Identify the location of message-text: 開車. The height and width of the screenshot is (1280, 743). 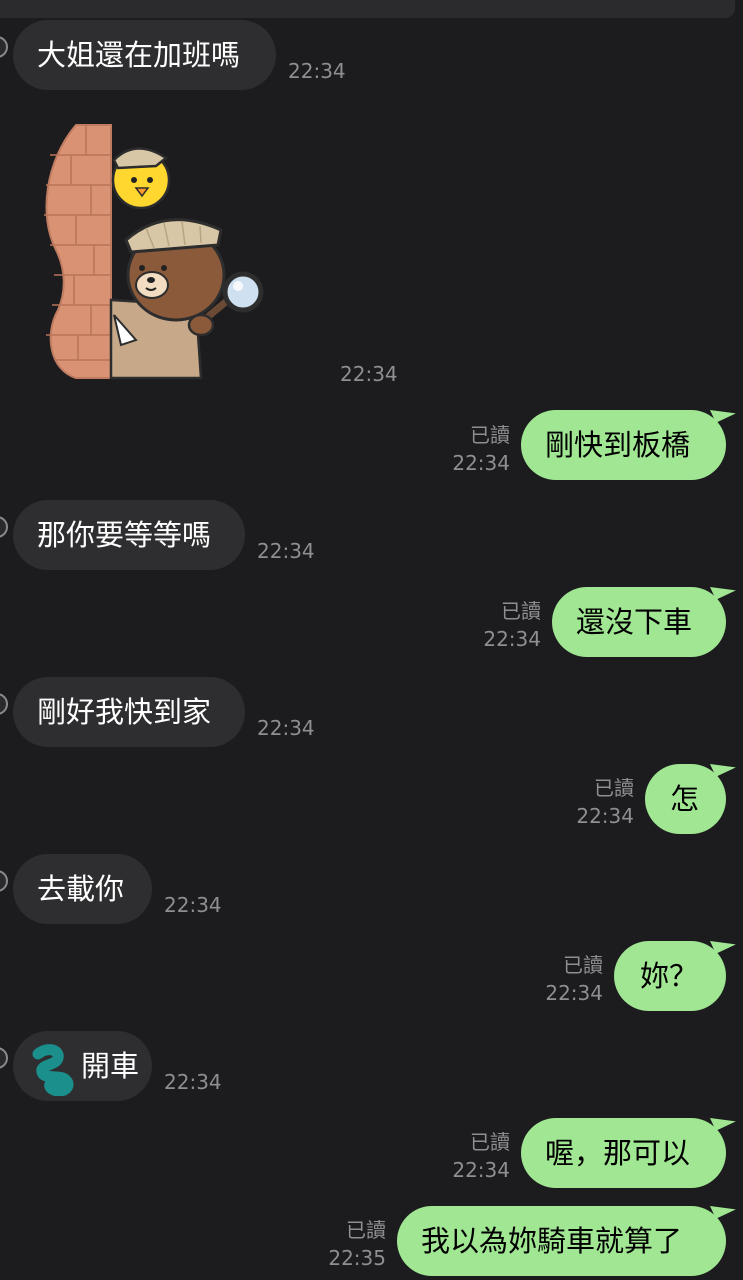
(110, 1066).